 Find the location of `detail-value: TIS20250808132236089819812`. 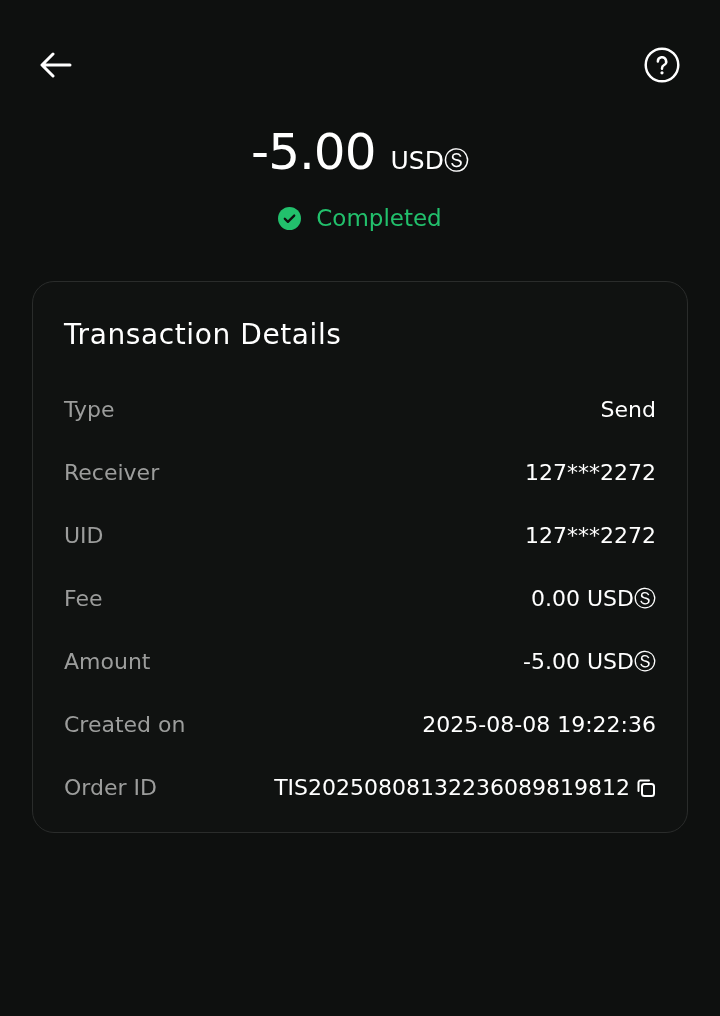

detail-value: TIS20250808132236089819812 is located at coordinates (452, 787).